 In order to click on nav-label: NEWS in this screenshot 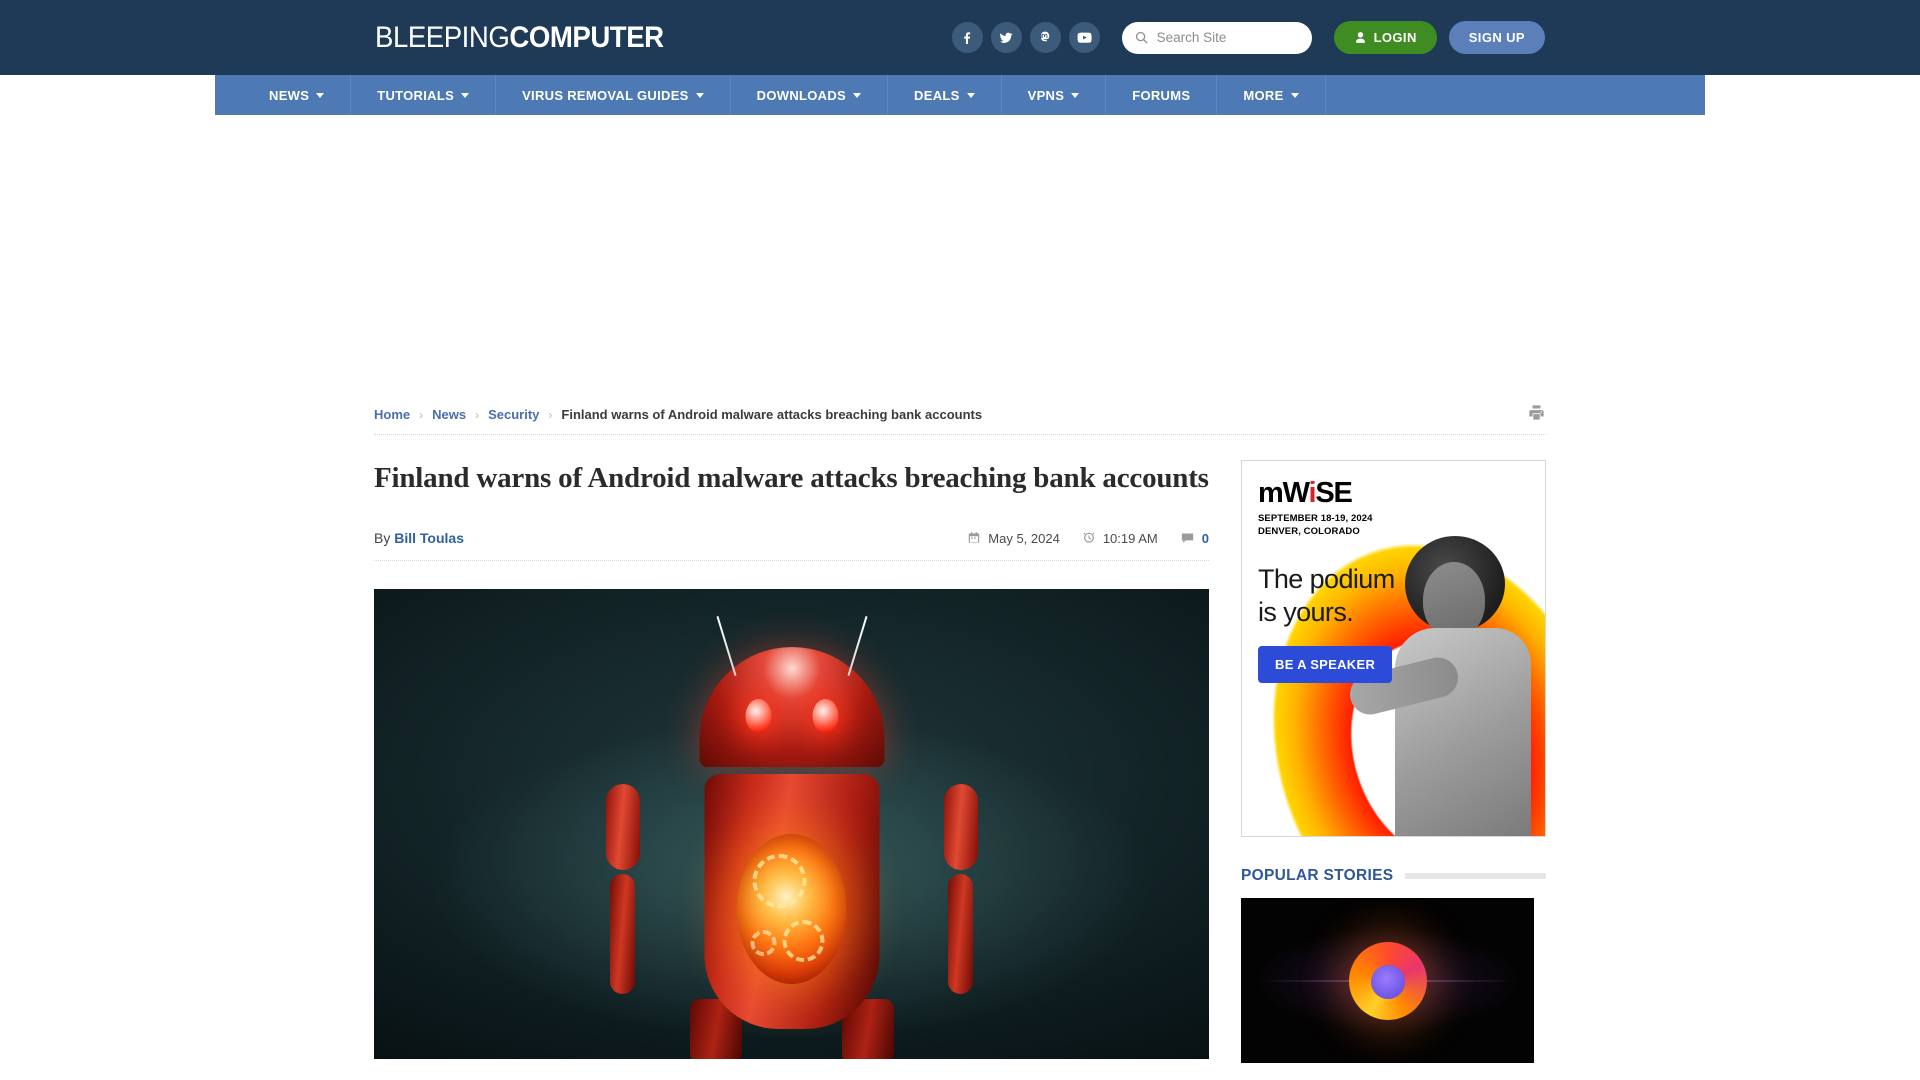, I will do `click(289, 95)`.